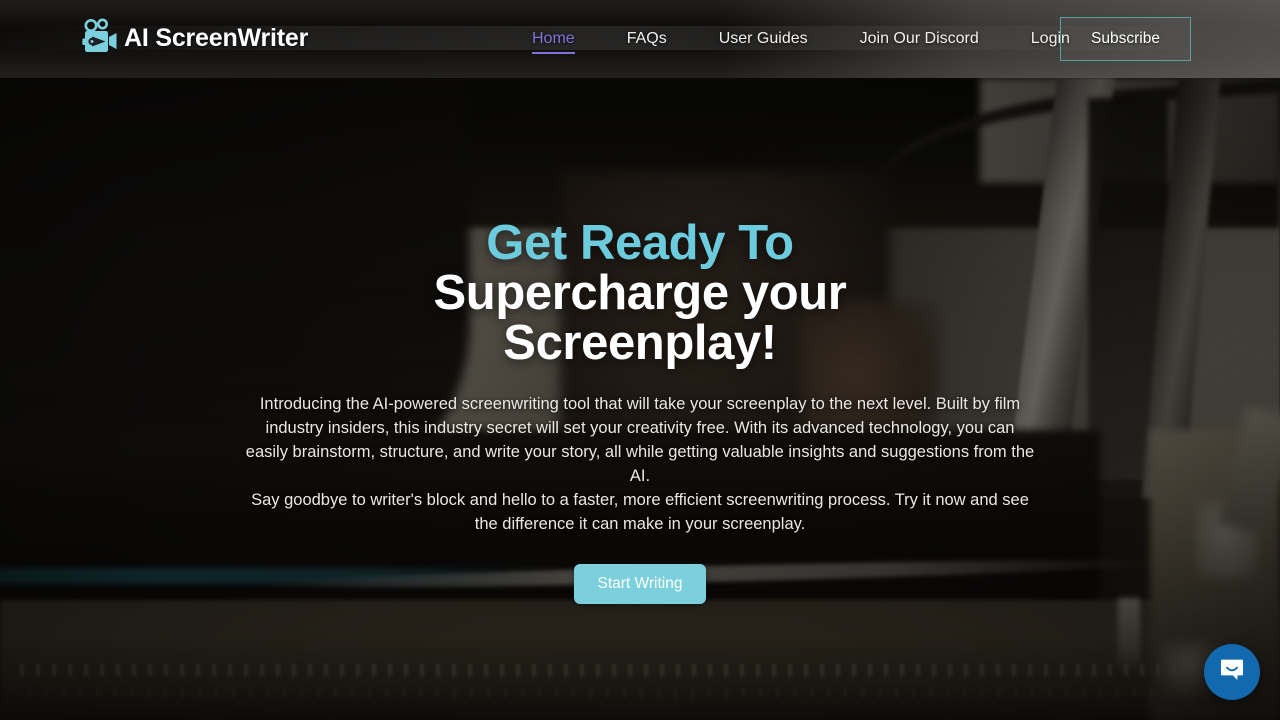 This screenshot has width=1280, height=720. What do you see at coordinates (919, 39) in the screenshot?
I see `nav-item-join-discord: Join Our Discord` at bounding box center [919, 39].